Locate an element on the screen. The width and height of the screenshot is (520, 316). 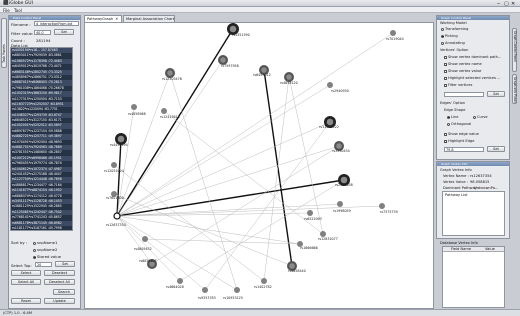
status-bar: (CTP) 1.0 - 6.4M is located at coordinates (260, 312).